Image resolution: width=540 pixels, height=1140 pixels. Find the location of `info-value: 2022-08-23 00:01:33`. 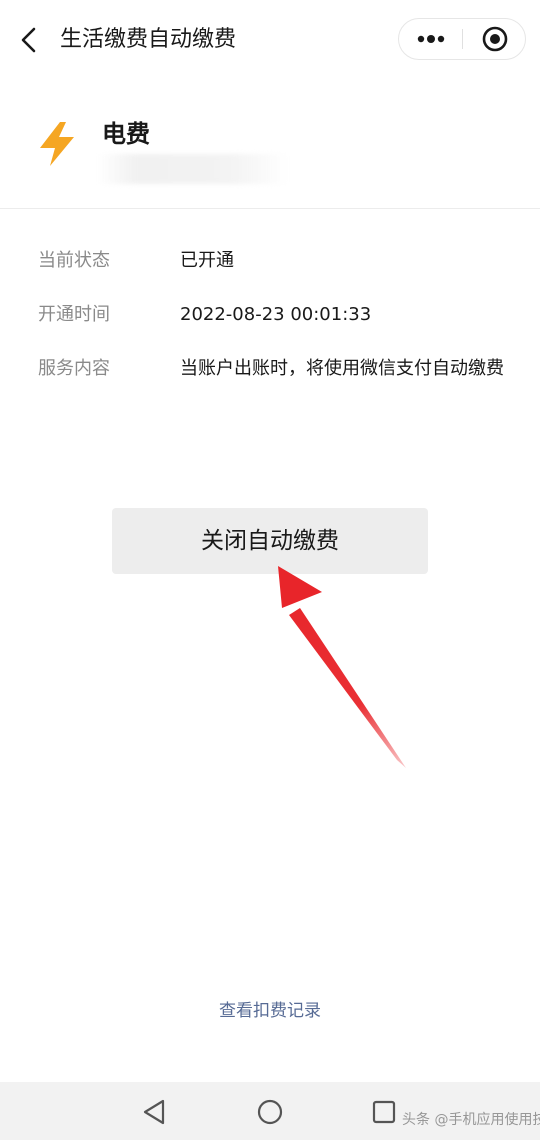

info-value: 2022-08-23 00:01:33 is located at coordinates (276, 314).